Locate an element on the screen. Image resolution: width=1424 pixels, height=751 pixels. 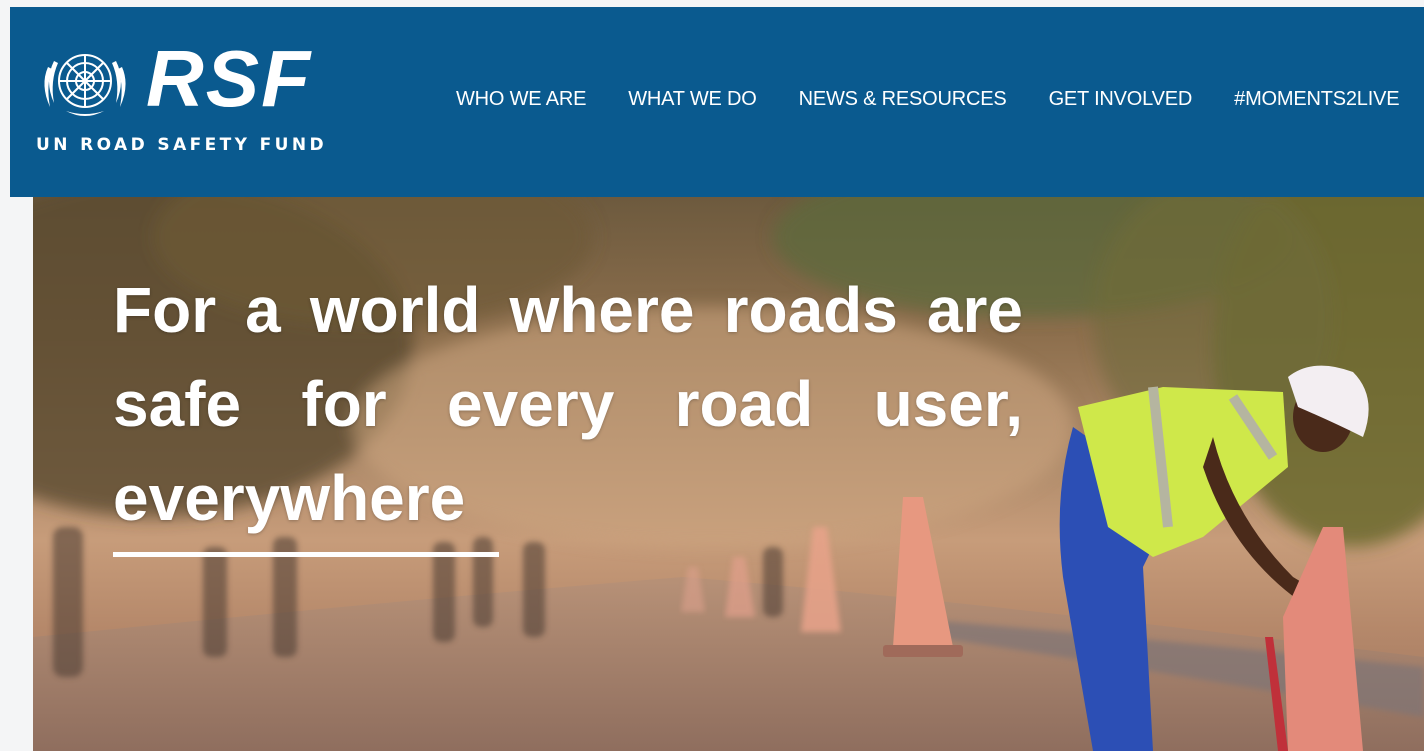
logo-wordmark: RSF is located at coordinates (229, 78).